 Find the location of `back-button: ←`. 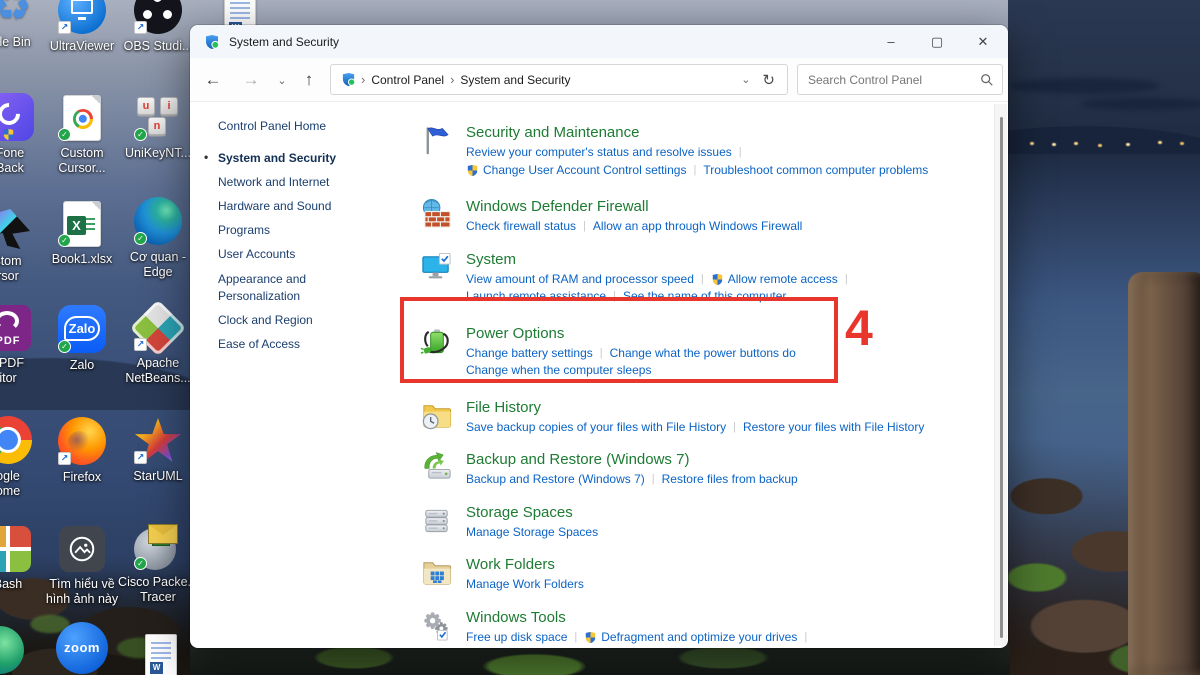

back-button: ← is located at coordinates (213, 80).